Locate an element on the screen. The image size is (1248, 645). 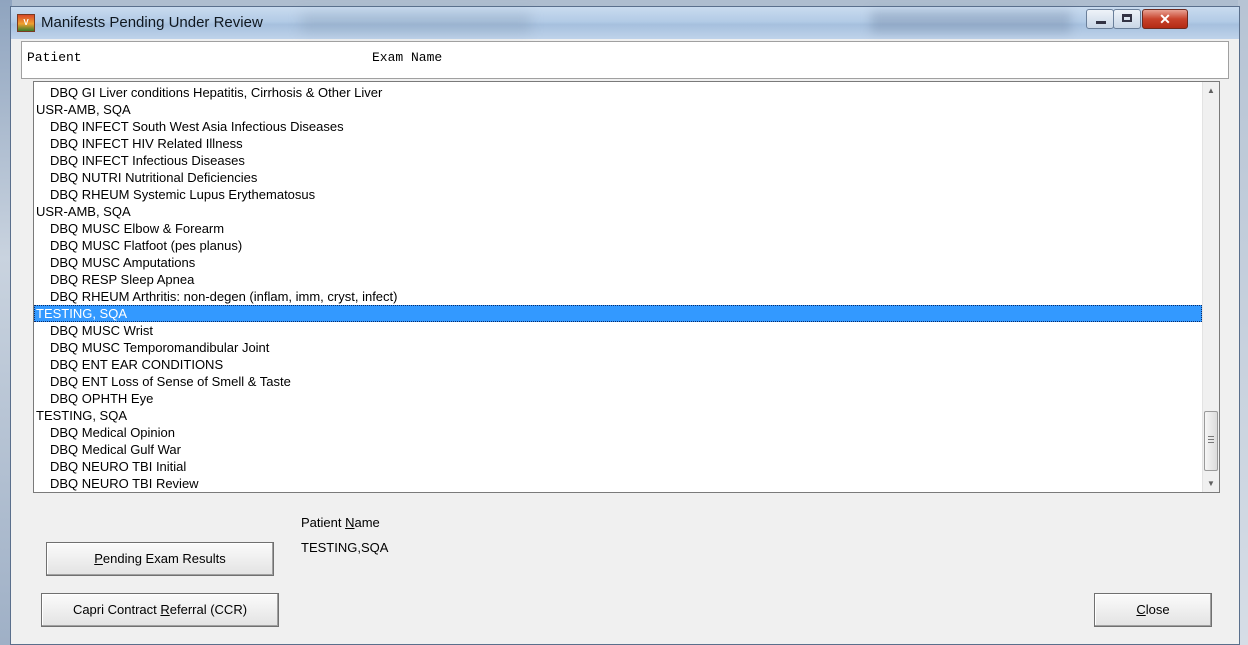
list-item-exam: DBQ OPHTH Eye is located at coordinates (618, 398).